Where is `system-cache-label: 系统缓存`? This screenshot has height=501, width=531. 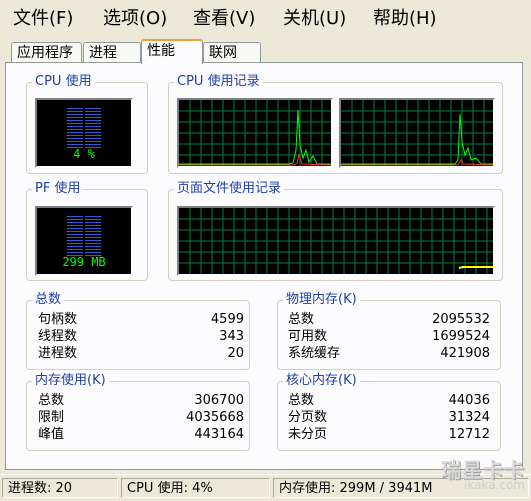
system-cache-label: 系统缓存 is located at coordinates (314, 353).